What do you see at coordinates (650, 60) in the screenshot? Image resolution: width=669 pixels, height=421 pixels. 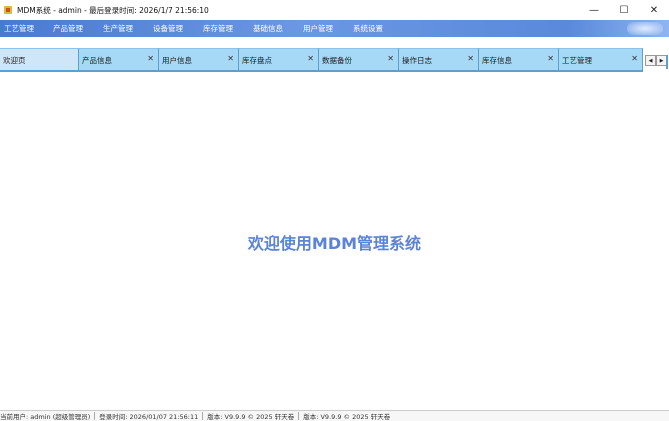 I see `scroll-left-button: ◀` at bounding box center [650, 60].